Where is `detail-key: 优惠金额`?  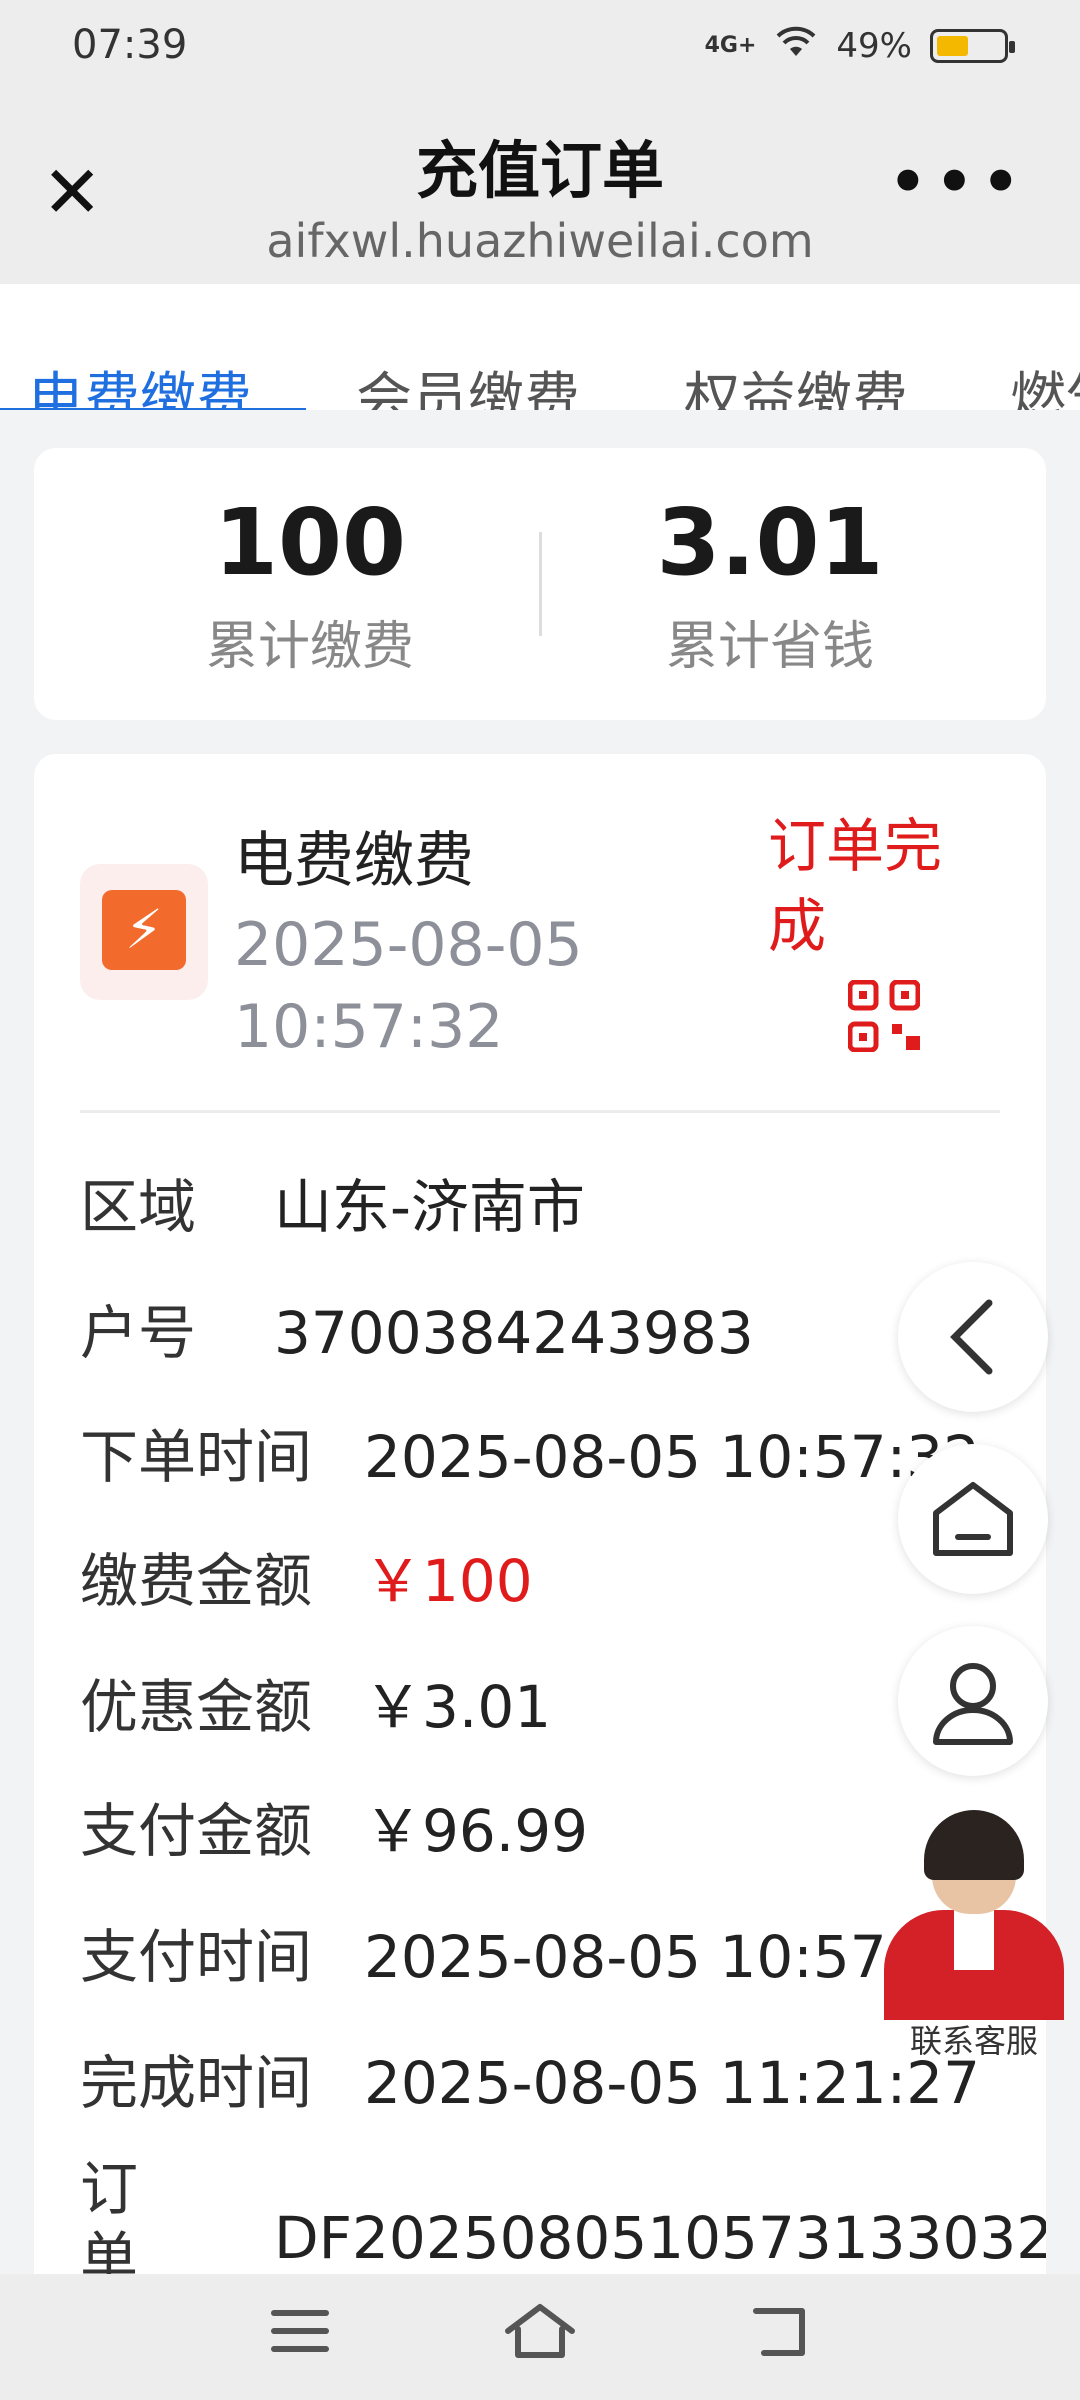 detail-key: 优惠金额 is located at coordinates (196, 1707).